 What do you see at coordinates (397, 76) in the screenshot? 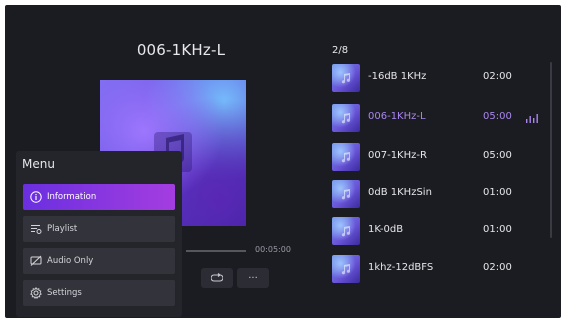
I see `track-name: -16dB 1KHz` at bounding box center [397, 76].